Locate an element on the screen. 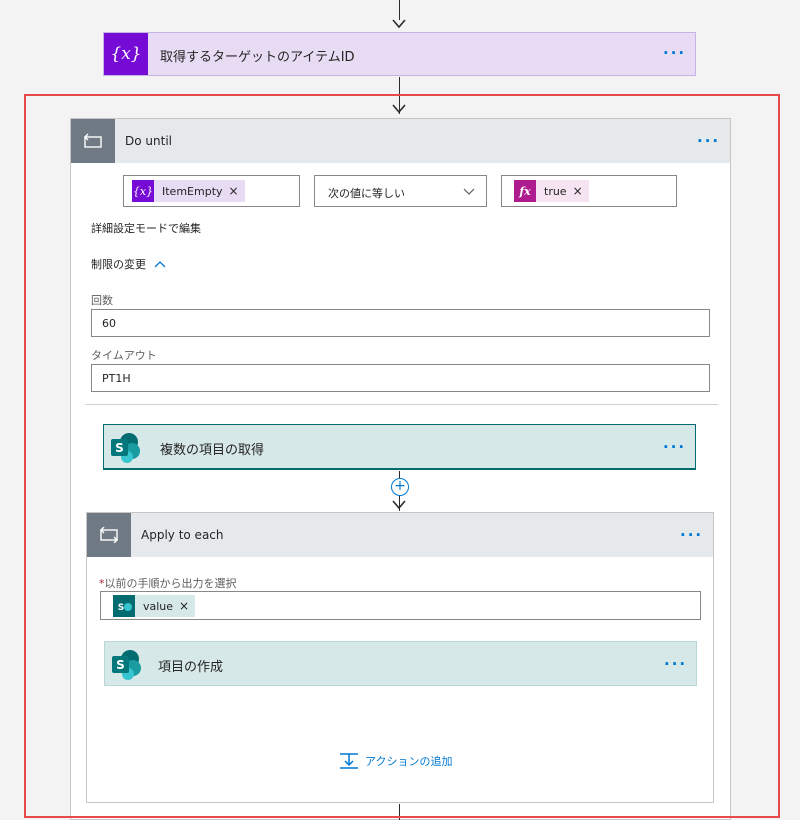 The width and height of the screenshot is (800, 820). value-token: S value × is located at coordinates (154, 606).